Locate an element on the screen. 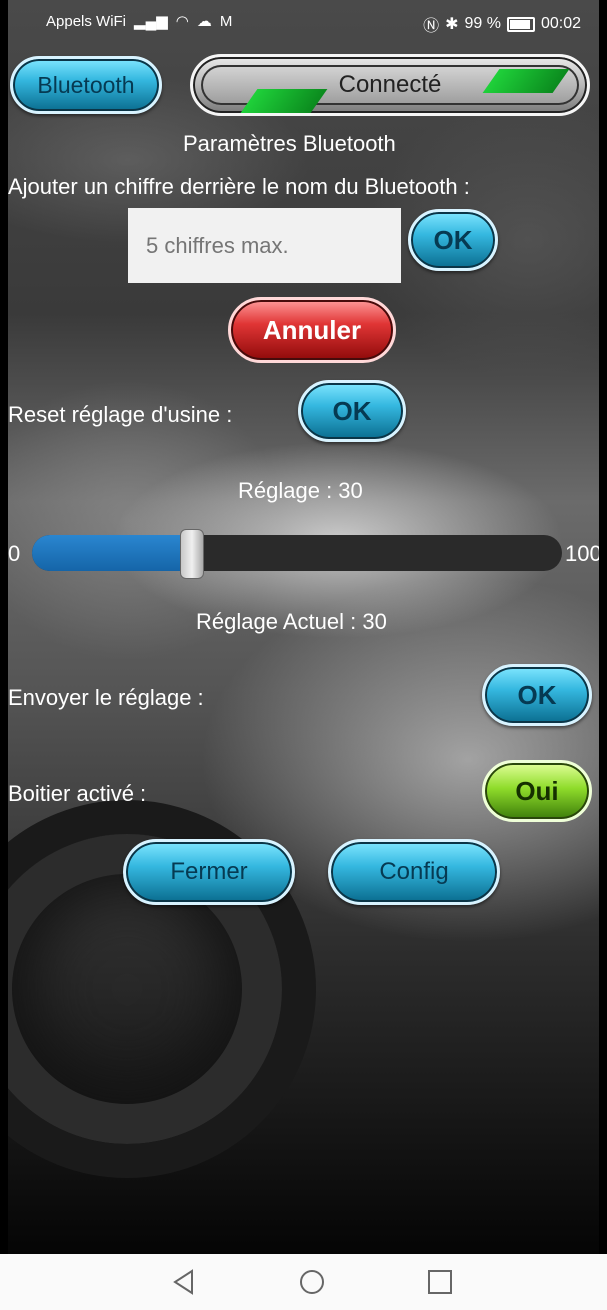 The width and height of the screenshot is (607, 1310). factory-reset-label: Reset réglage d'usine : is located at coordinates (120, 414).